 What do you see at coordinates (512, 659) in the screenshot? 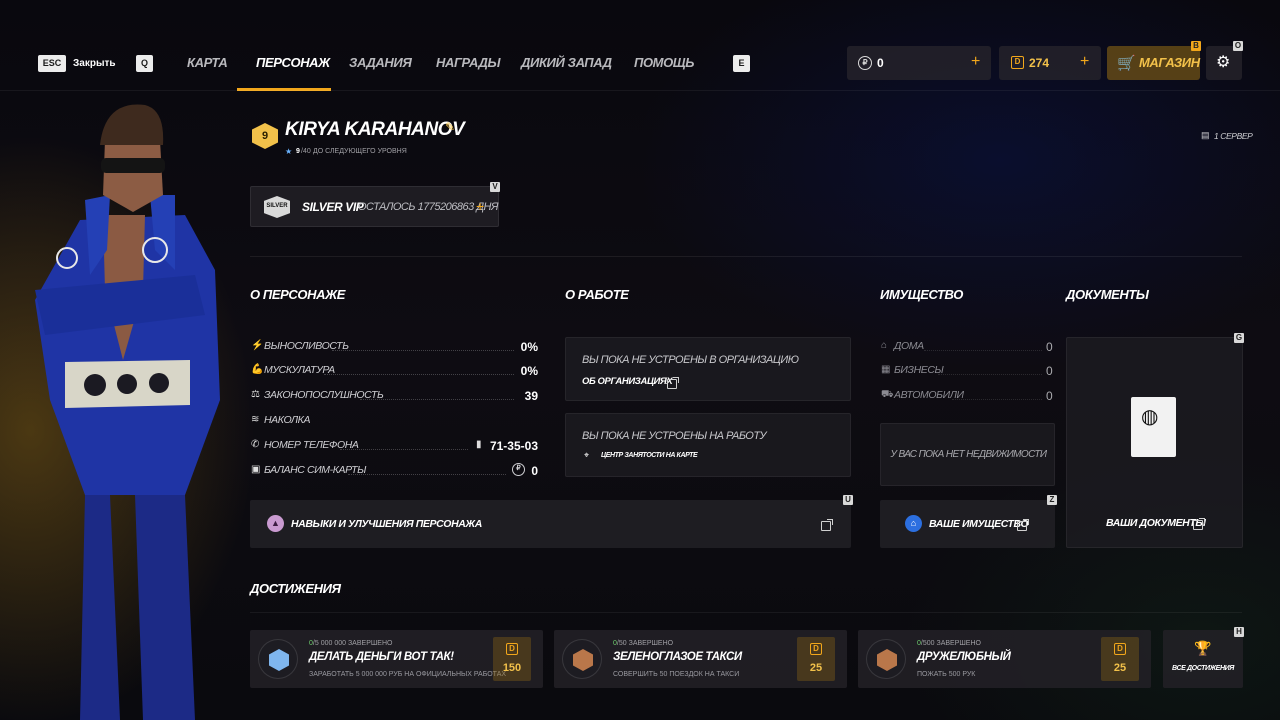
I see `achievement-reward: D 150` at bounding box center [512, 659].